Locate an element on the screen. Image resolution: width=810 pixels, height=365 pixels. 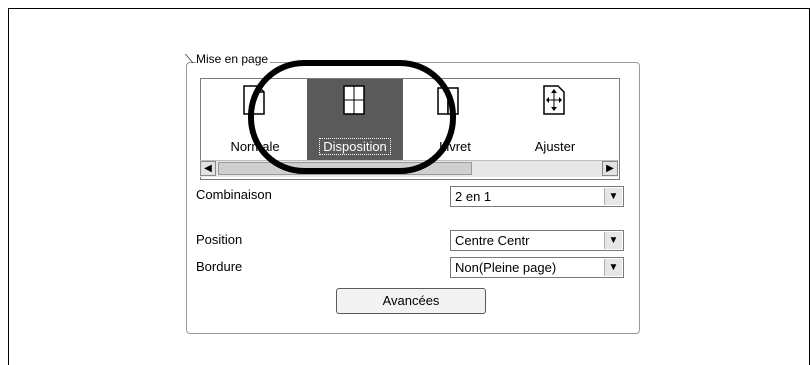
position-label: Position is located at coordinates (219, 239).